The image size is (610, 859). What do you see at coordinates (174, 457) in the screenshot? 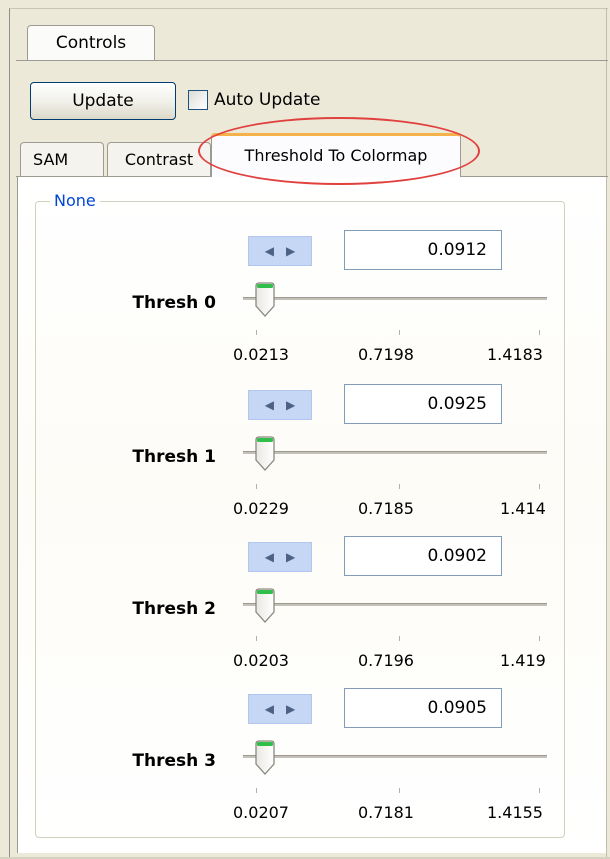
I see `threshold-label: Thresh 1` at bounding box center [174, 457].